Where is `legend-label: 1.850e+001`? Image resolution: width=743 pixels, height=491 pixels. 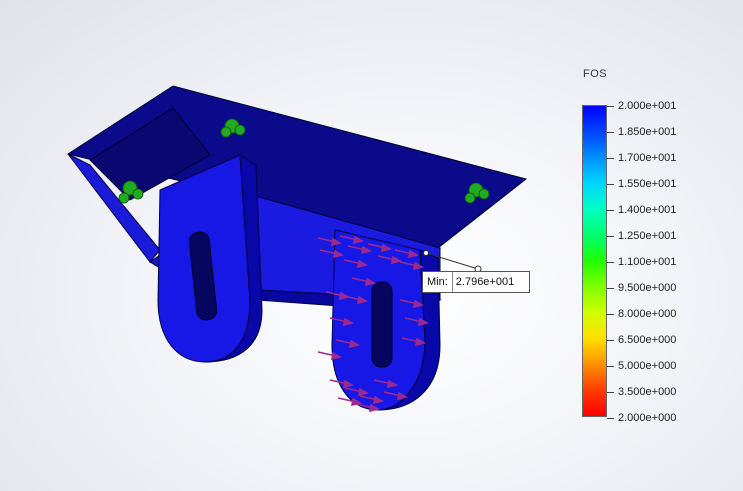
legend-label: 1.850e+001 is located at coordinates (647, 132).